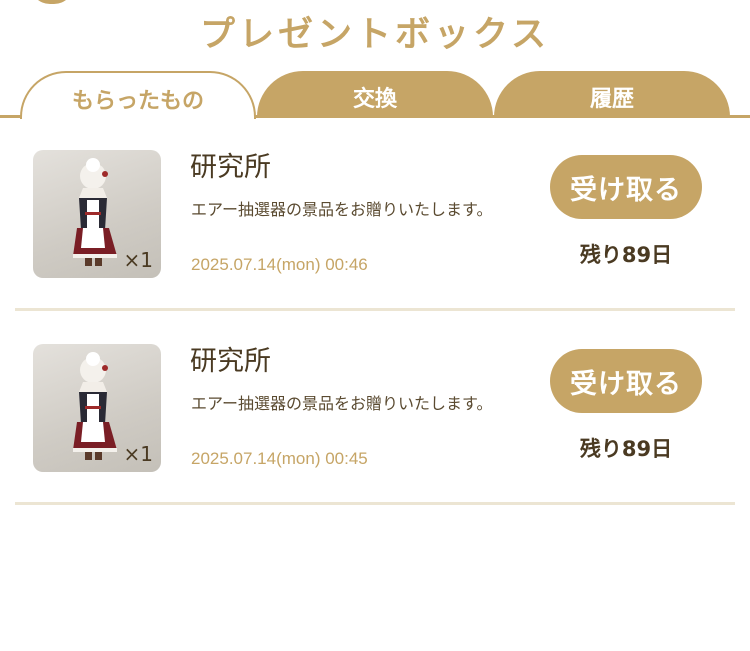 This screenshot has height=651, width=750. What do you see at coordinates (52, 2) in the screenshot?
I see `header-ornament` at bounding box center [52, 2].